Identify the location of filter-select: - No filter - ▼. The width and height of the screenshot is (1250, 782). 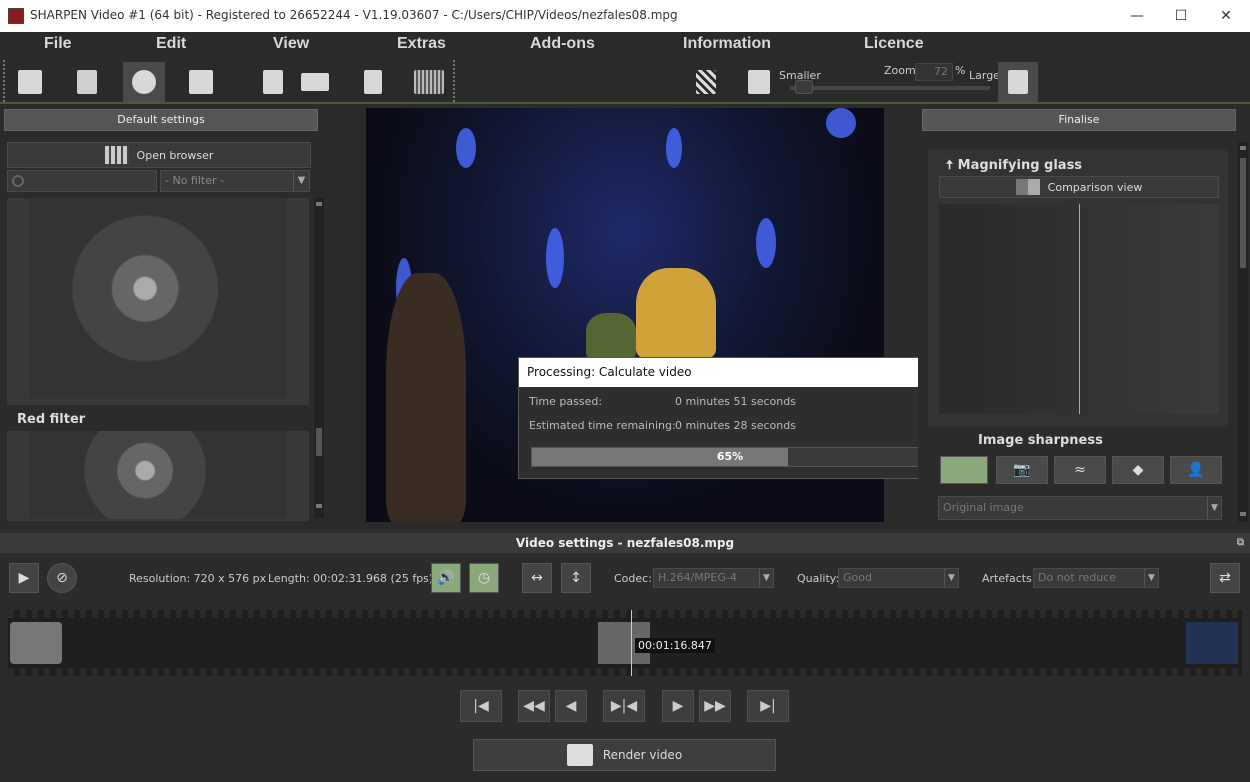
(235, 181).